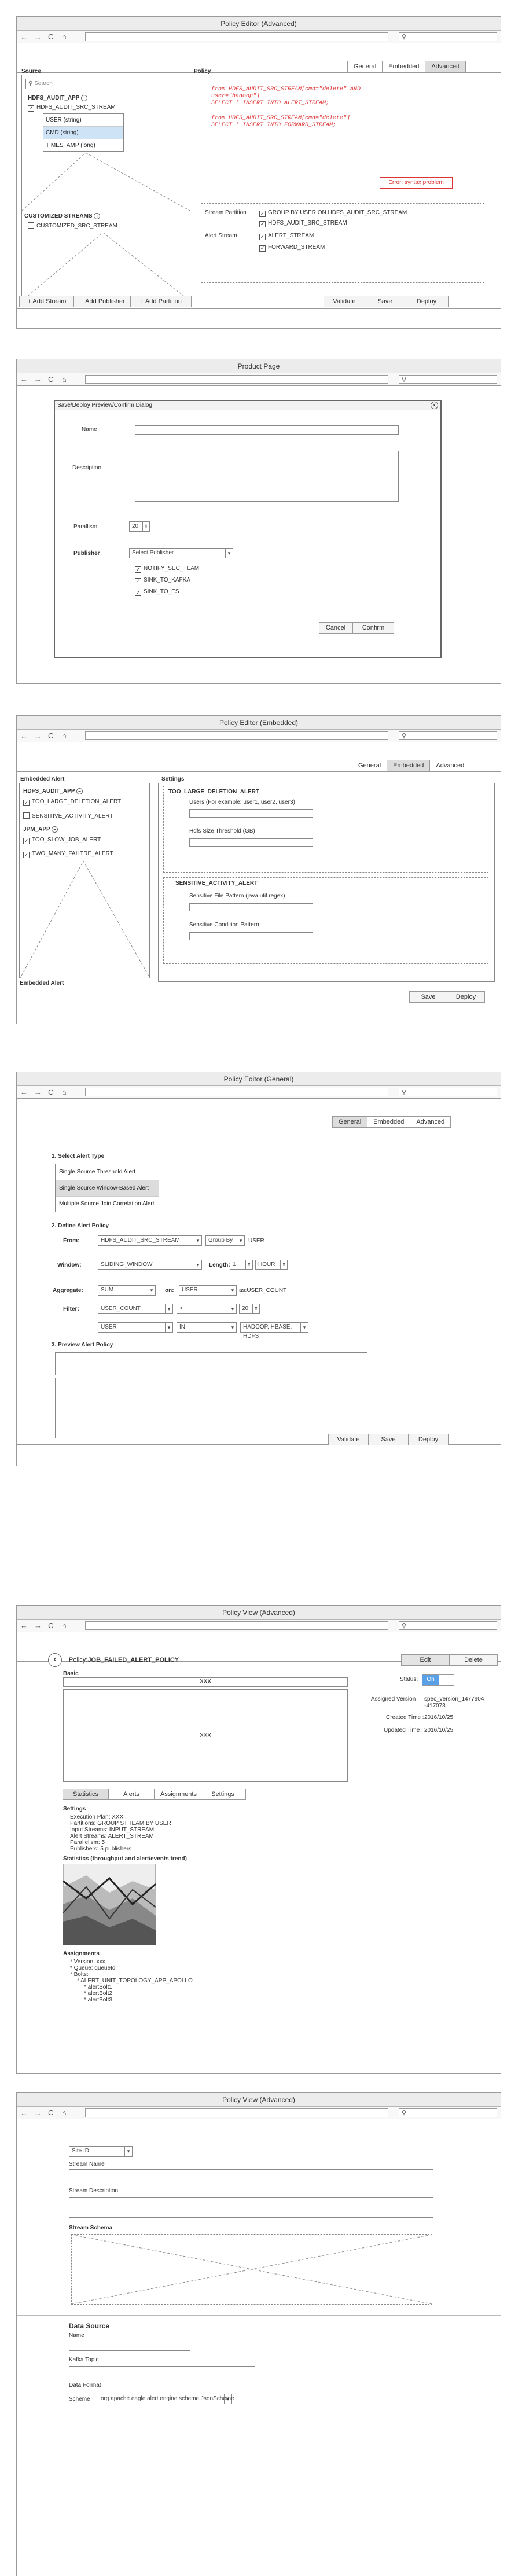 The image size is (522, 2576). What do you see at coordinates (162, 2370) in the screenshot?
I see `kafka-input` at bounding box center [162, 2370].